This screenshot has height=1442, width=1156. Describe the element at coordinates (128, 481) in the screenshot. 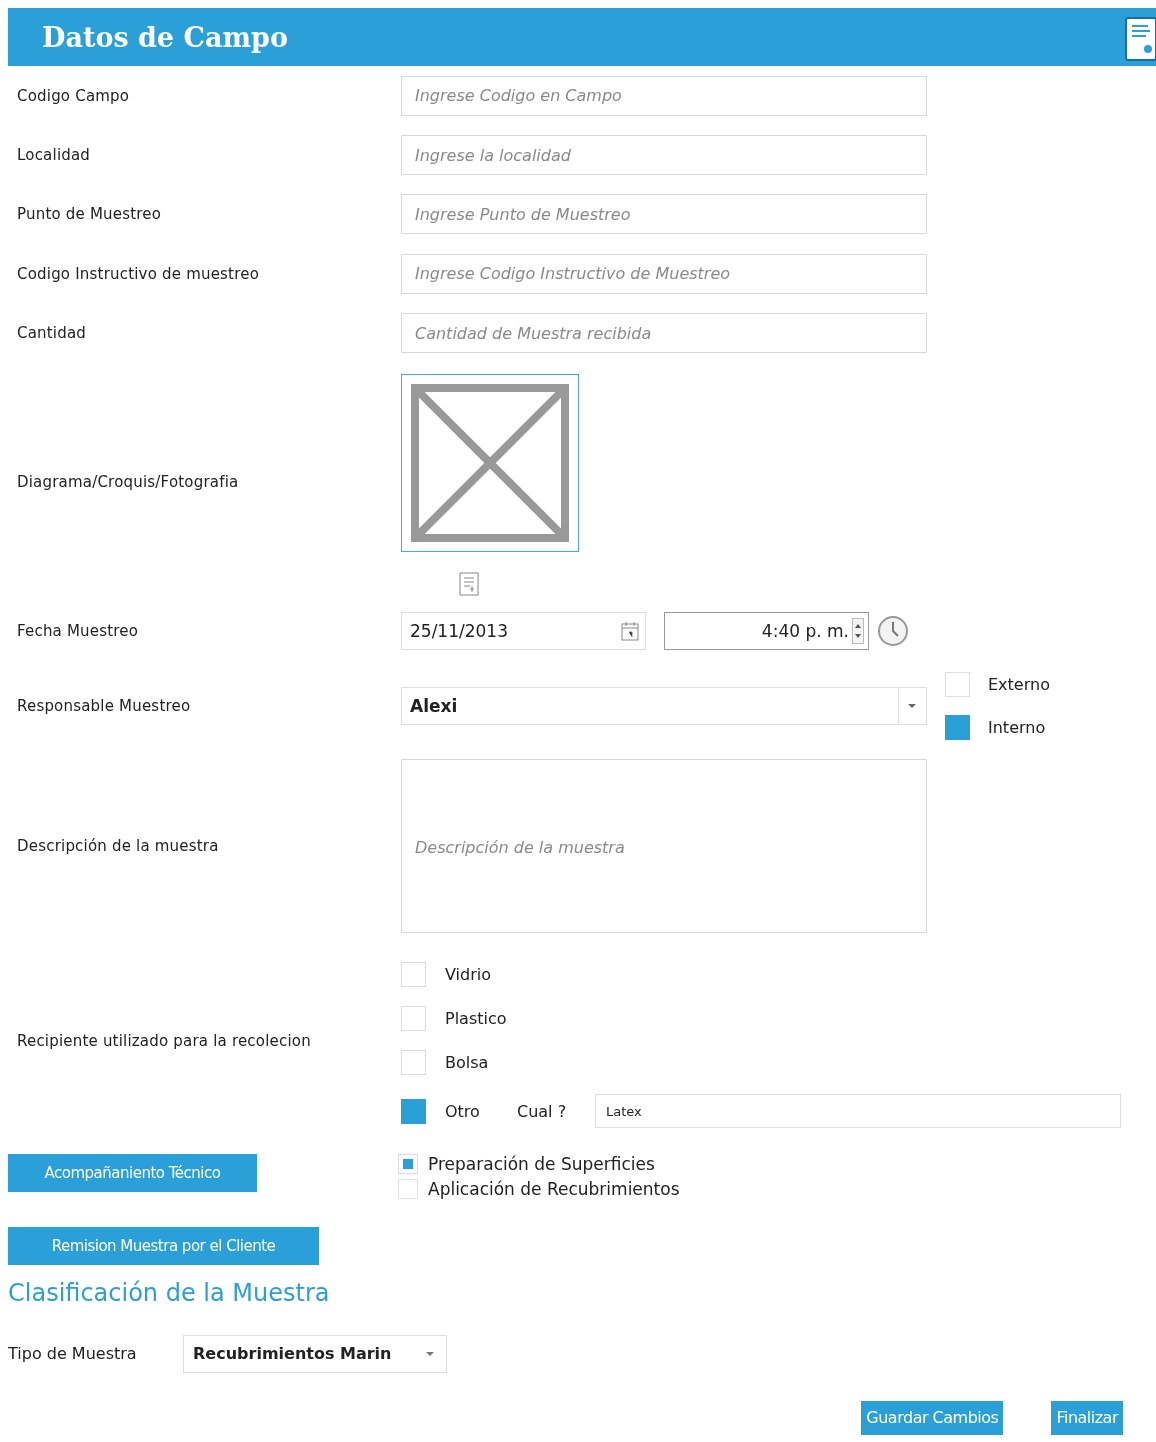

I see `field-label: Diagrama/Croquis/Fotografia` at that location.